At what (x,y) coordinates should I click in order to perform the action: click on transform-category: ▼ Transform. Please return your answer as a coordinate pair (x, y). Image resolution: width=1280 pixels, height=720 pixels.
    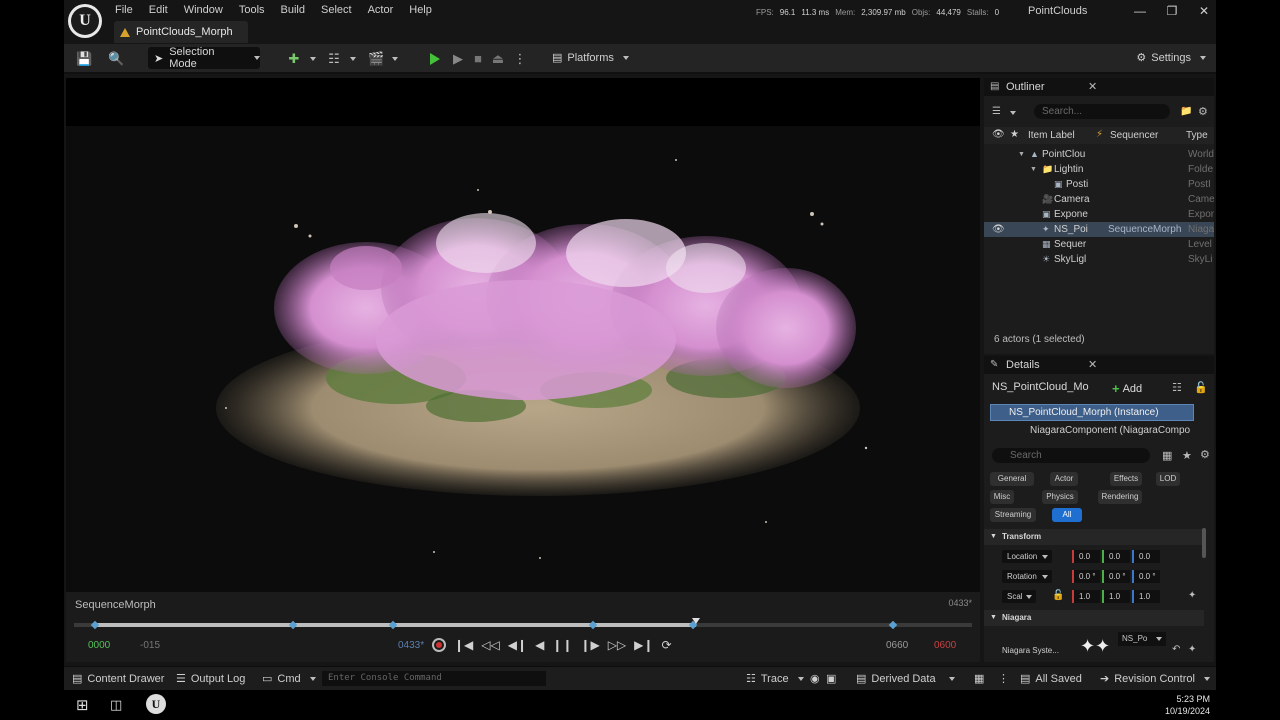
    Looking at the image, I should click on (1094, 537).